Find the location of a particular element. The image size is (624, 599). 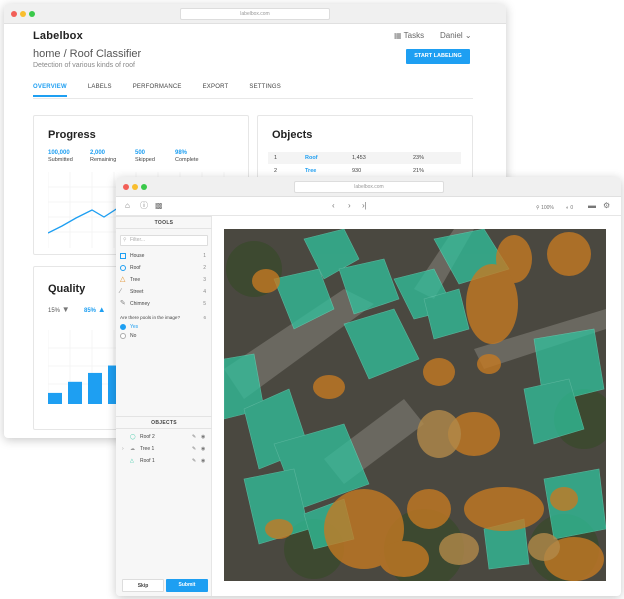

polygon-icon: △ is located at coordinates (123, 279).